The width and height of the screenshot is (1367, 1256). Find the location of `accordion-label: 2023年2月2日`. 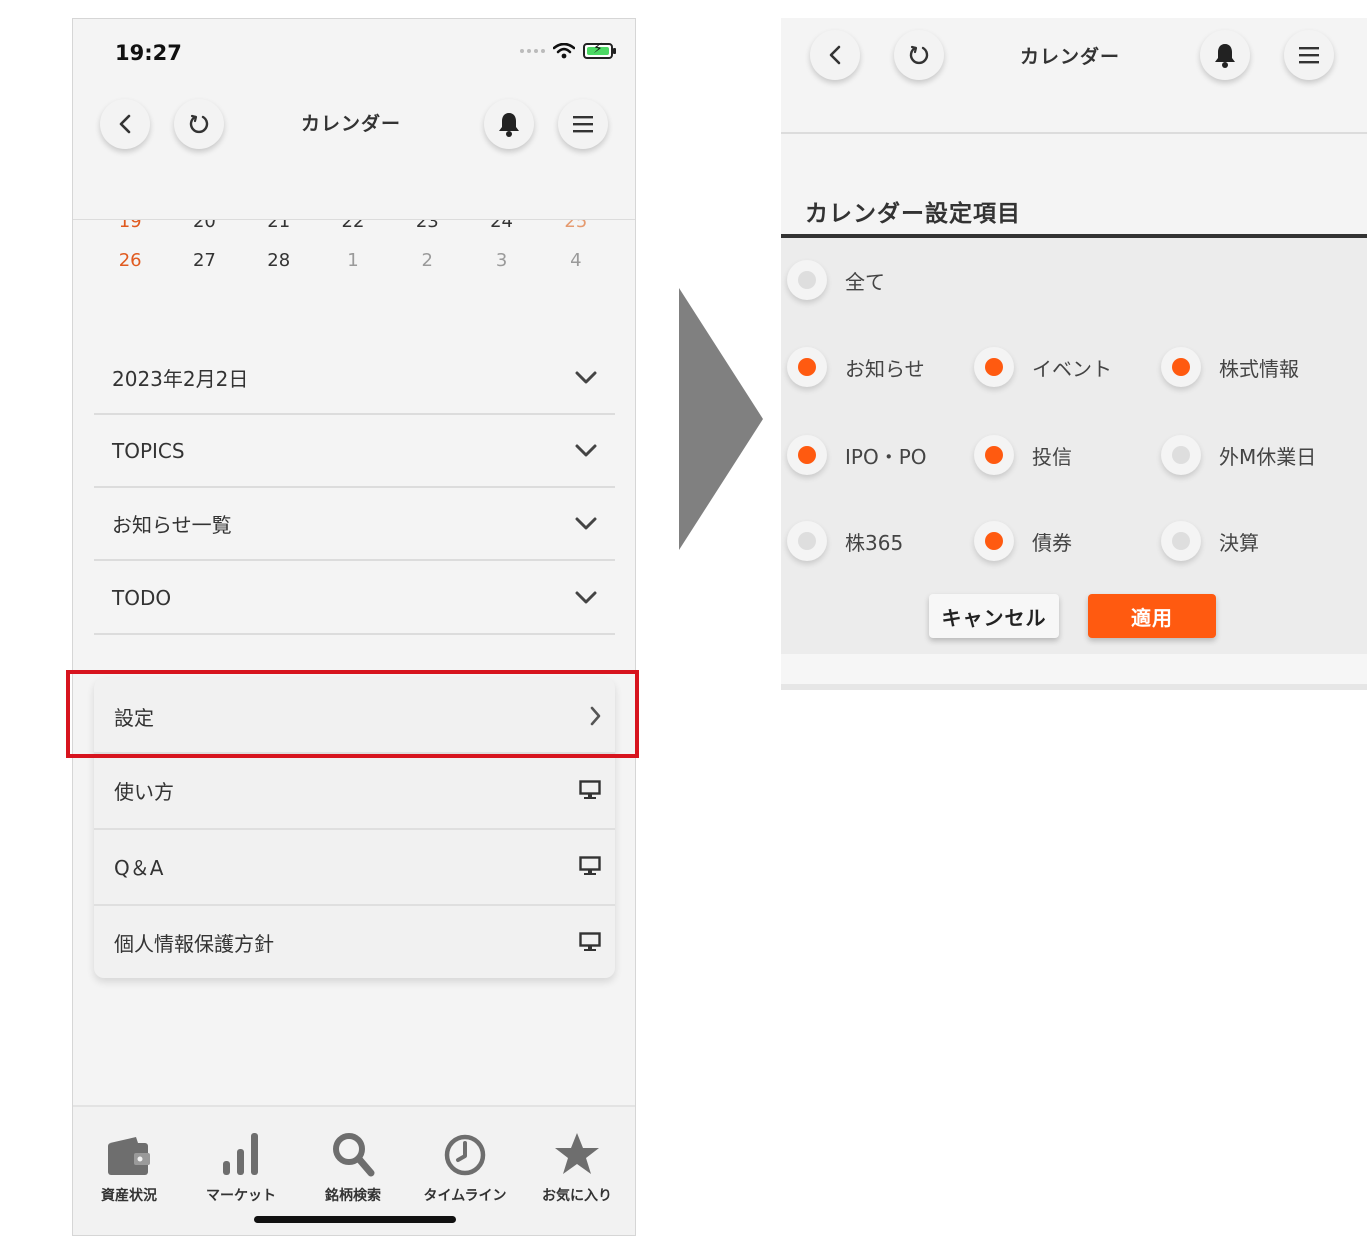

accordion-label: 2023年2月2日 is located at coordinates (180, 379).